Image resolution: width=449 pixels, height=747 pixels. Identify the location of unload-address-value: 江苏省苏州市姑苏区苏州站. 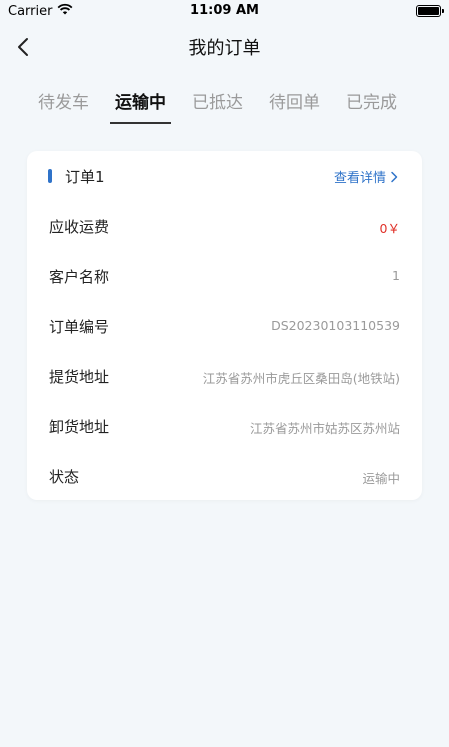
(324, 428).